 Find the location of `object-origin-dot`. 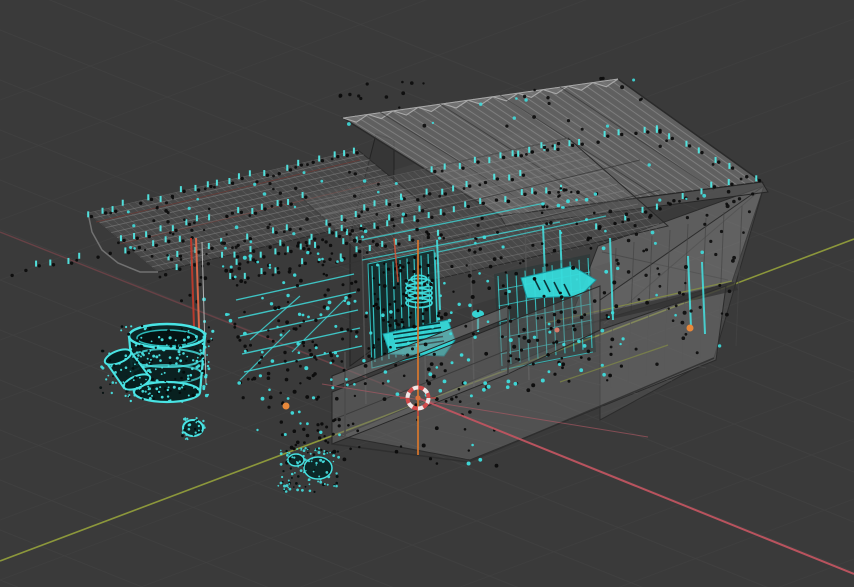

object-origin-dot is located at coordinates (286, 406).